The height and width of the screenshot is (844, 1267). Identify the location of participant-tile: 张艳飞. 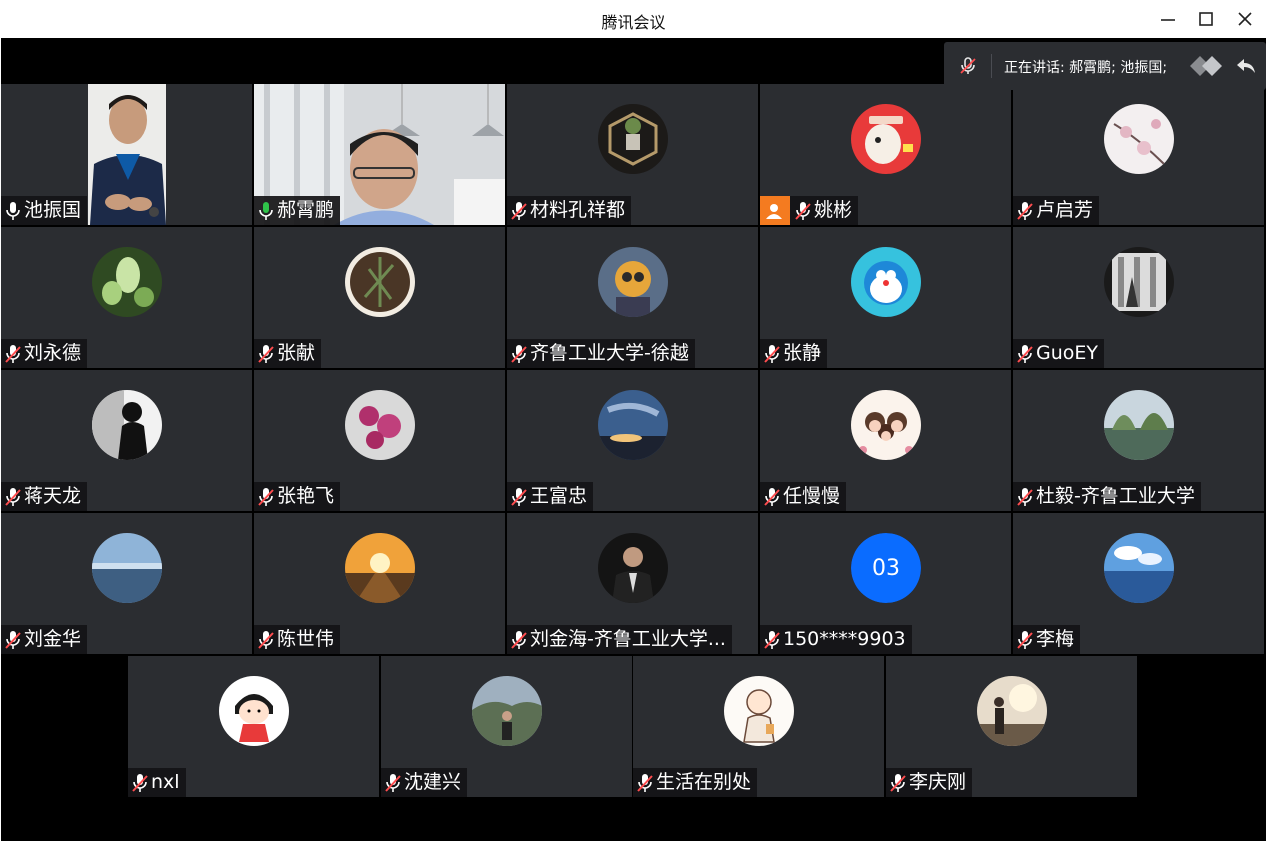
(379, 440).